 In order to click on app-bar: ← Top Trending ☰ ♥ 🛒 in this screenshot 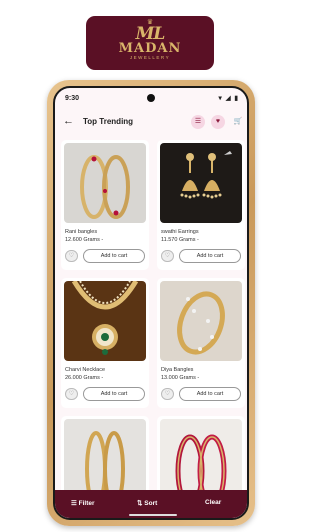, I will do `click(151, 123)`.